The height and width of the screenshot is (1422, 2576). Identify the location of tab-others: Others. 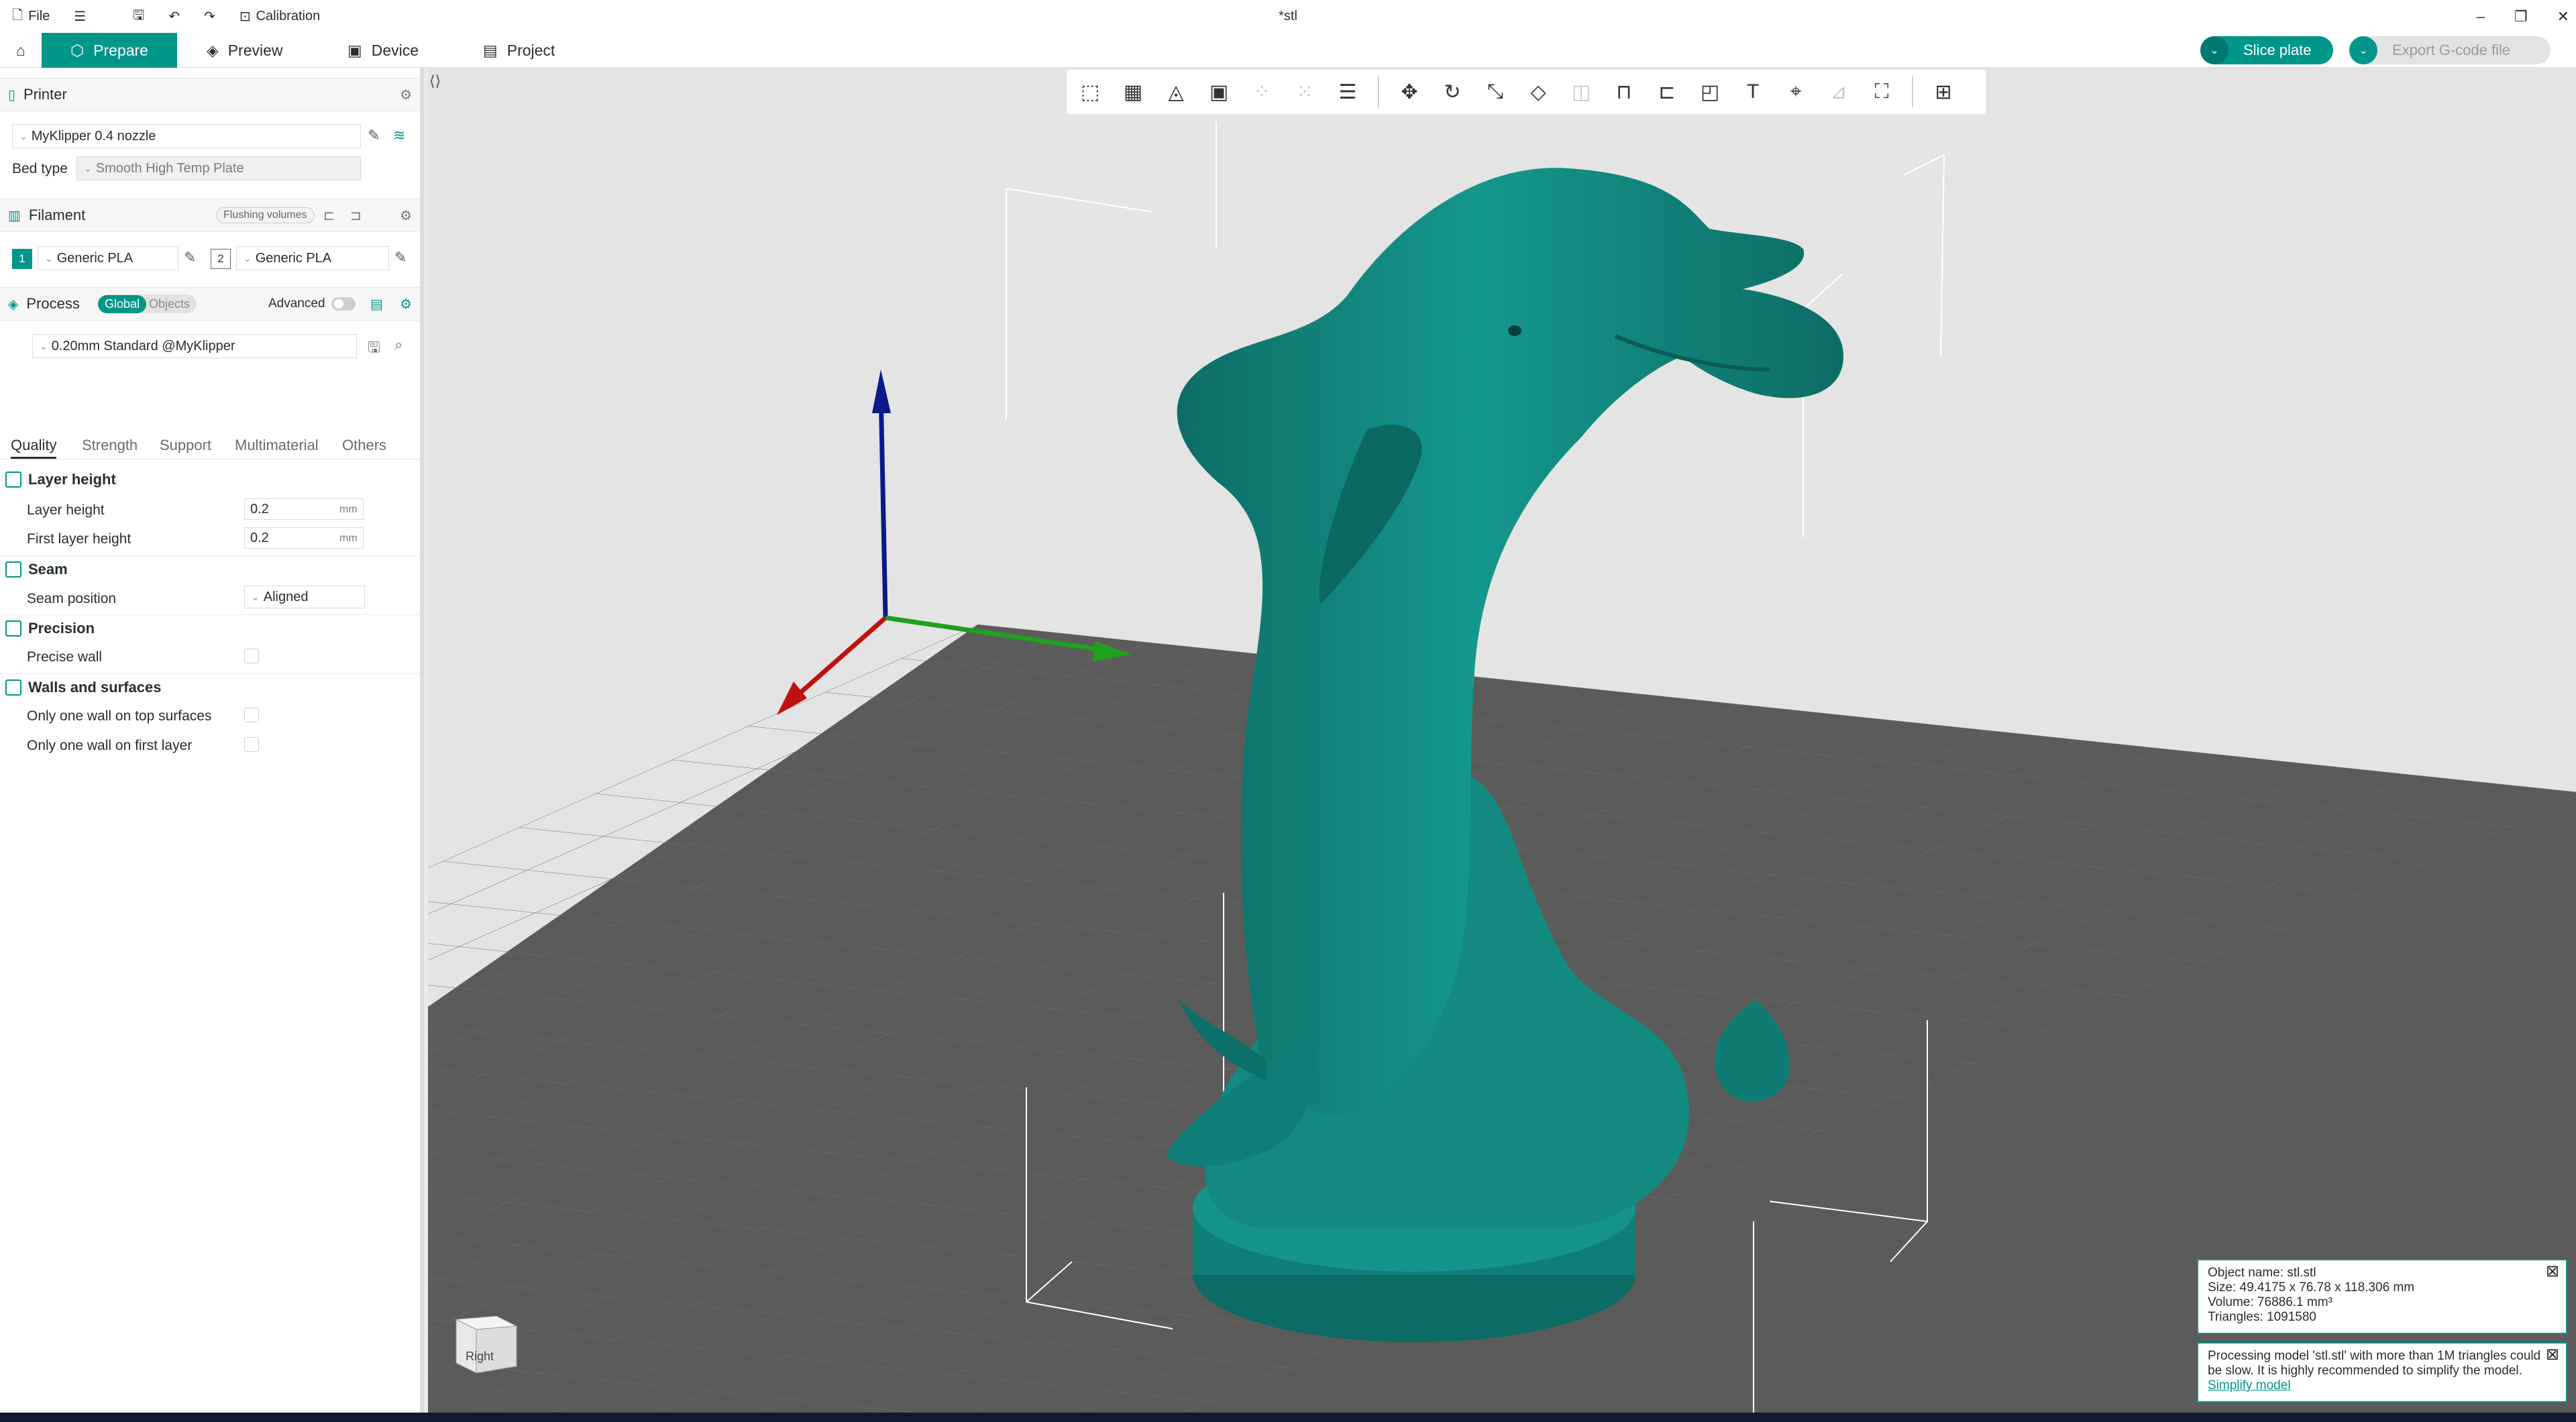
(364, 445).